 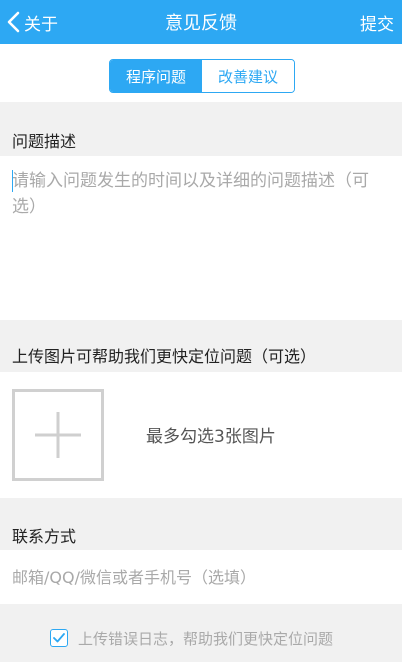 I want to click on contact-section, so click(x=201, y=577).